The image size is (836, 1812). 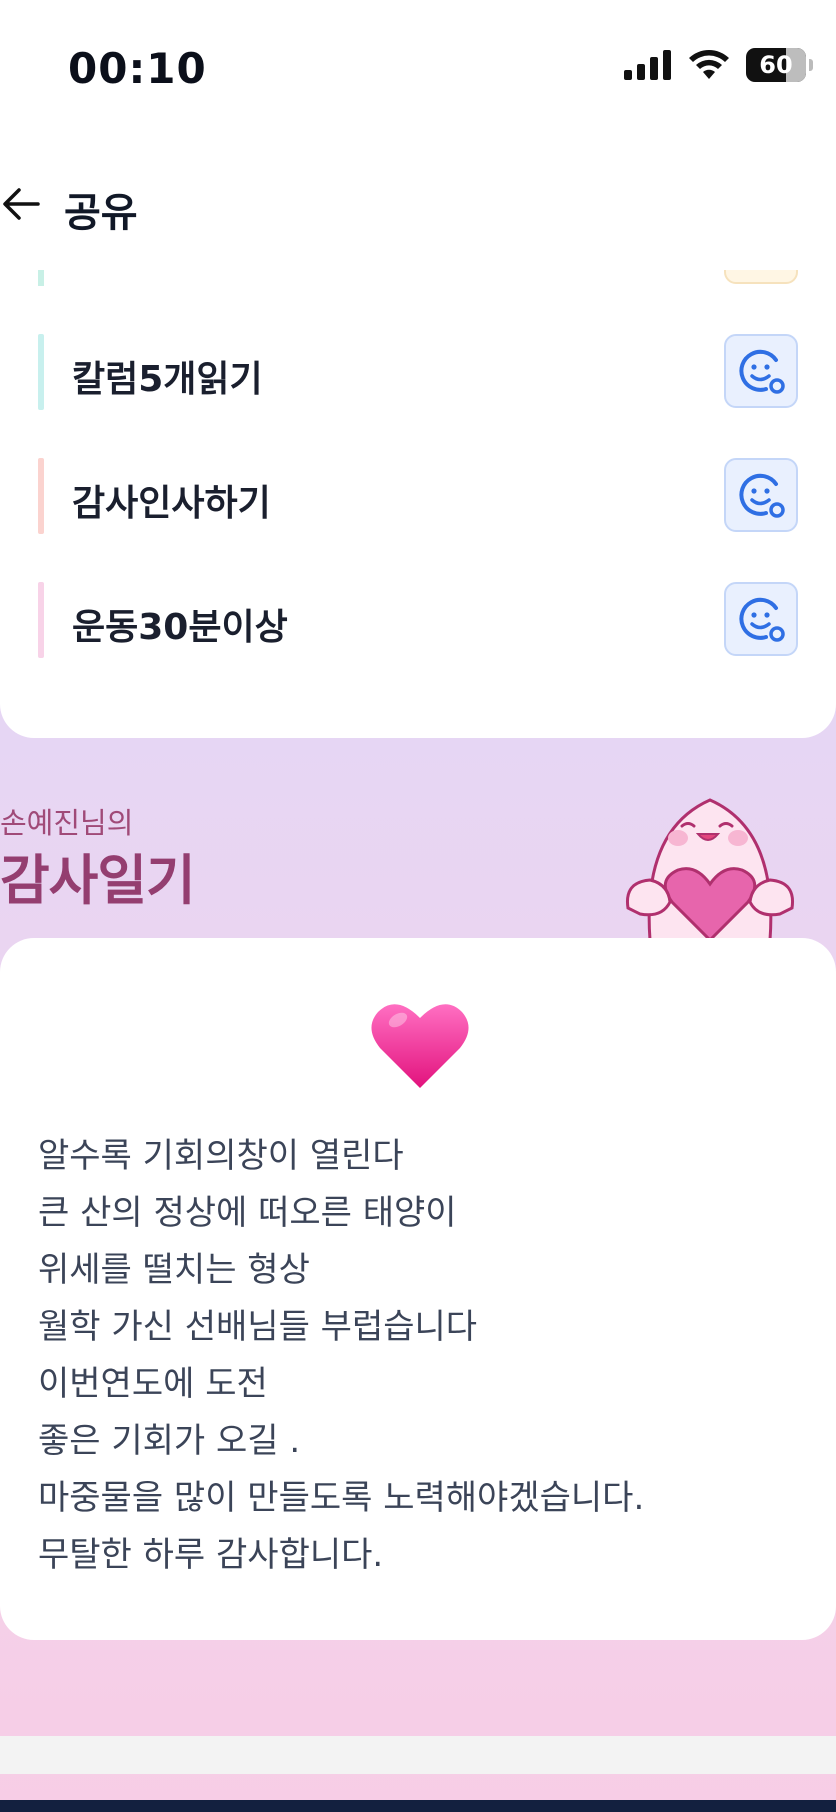 I want to click on status-icons: 60, so click(x=718, y=65).